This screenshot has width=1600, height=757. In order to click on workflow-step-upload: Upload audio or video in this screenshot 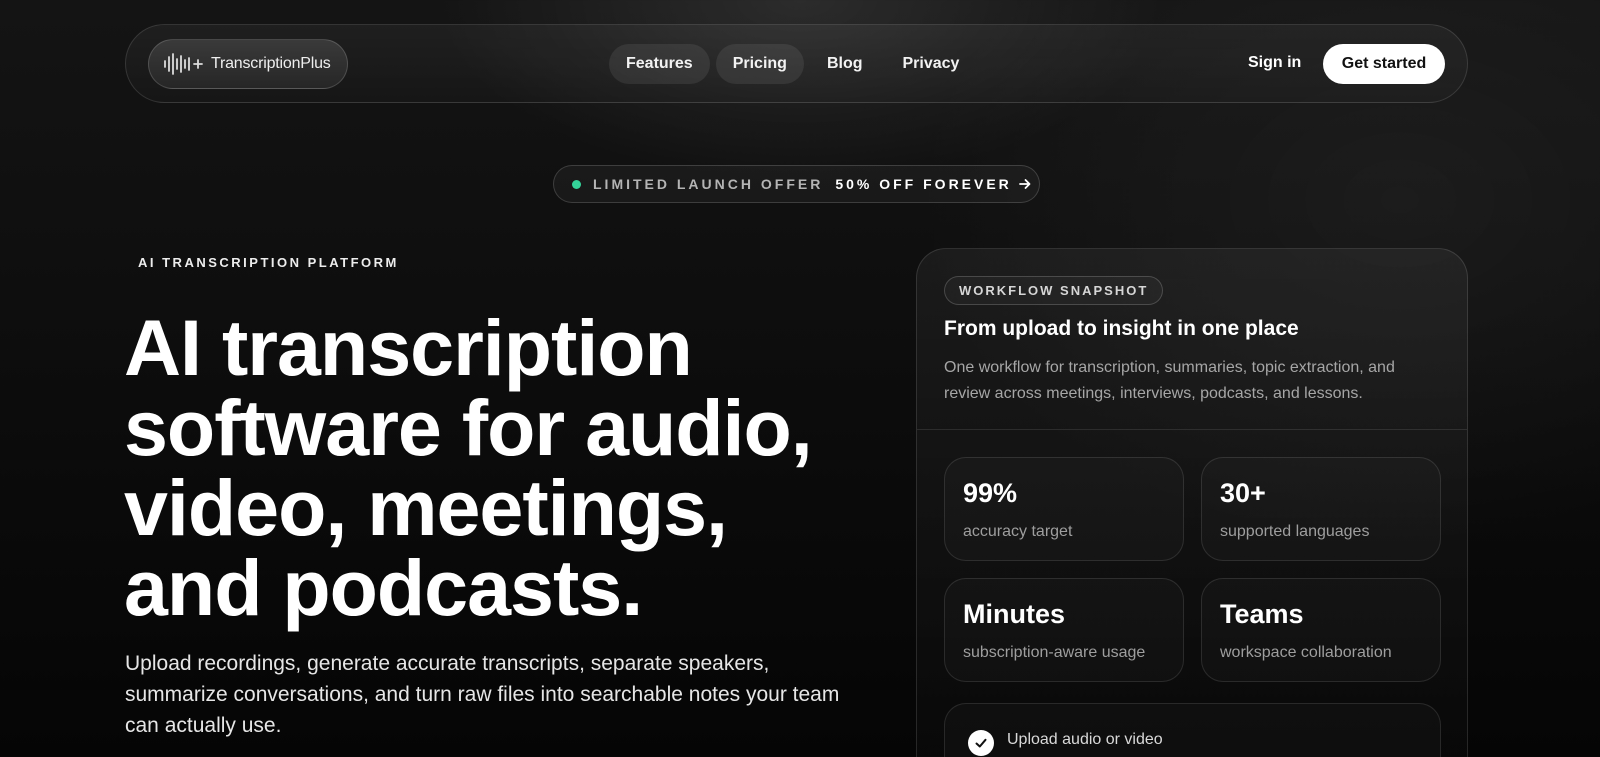, I will do `click(1192, 730)`.